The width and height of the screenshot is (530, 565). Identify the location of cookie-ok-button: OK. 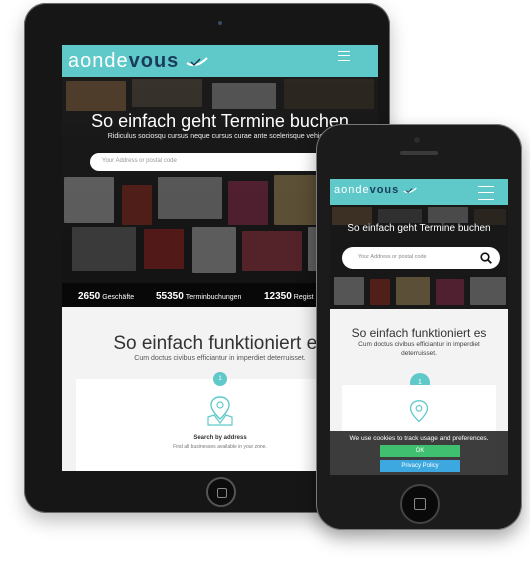
(420, 451).